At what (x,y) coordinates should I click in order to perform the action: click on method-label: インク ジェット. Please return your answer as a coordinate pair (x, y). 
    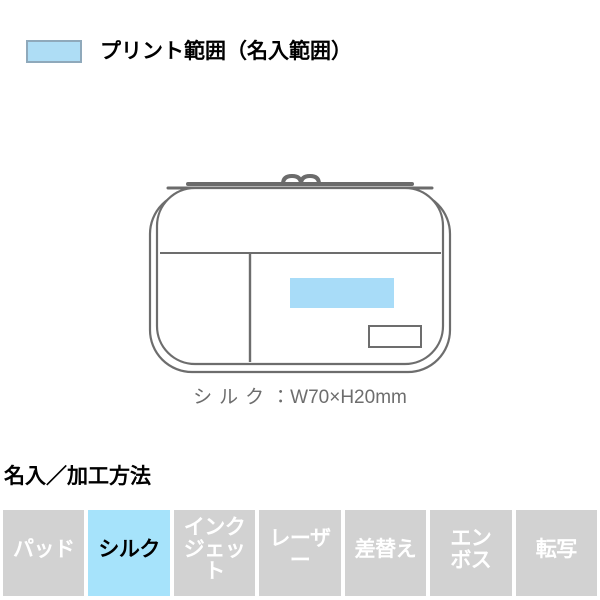
    Looking at the image, I should click on (214, 549).